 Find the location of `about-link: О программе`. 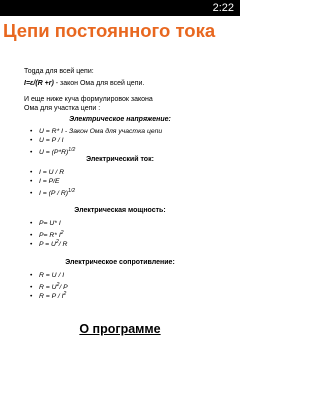

about-link: О программе is located at coordinates (120, 329).